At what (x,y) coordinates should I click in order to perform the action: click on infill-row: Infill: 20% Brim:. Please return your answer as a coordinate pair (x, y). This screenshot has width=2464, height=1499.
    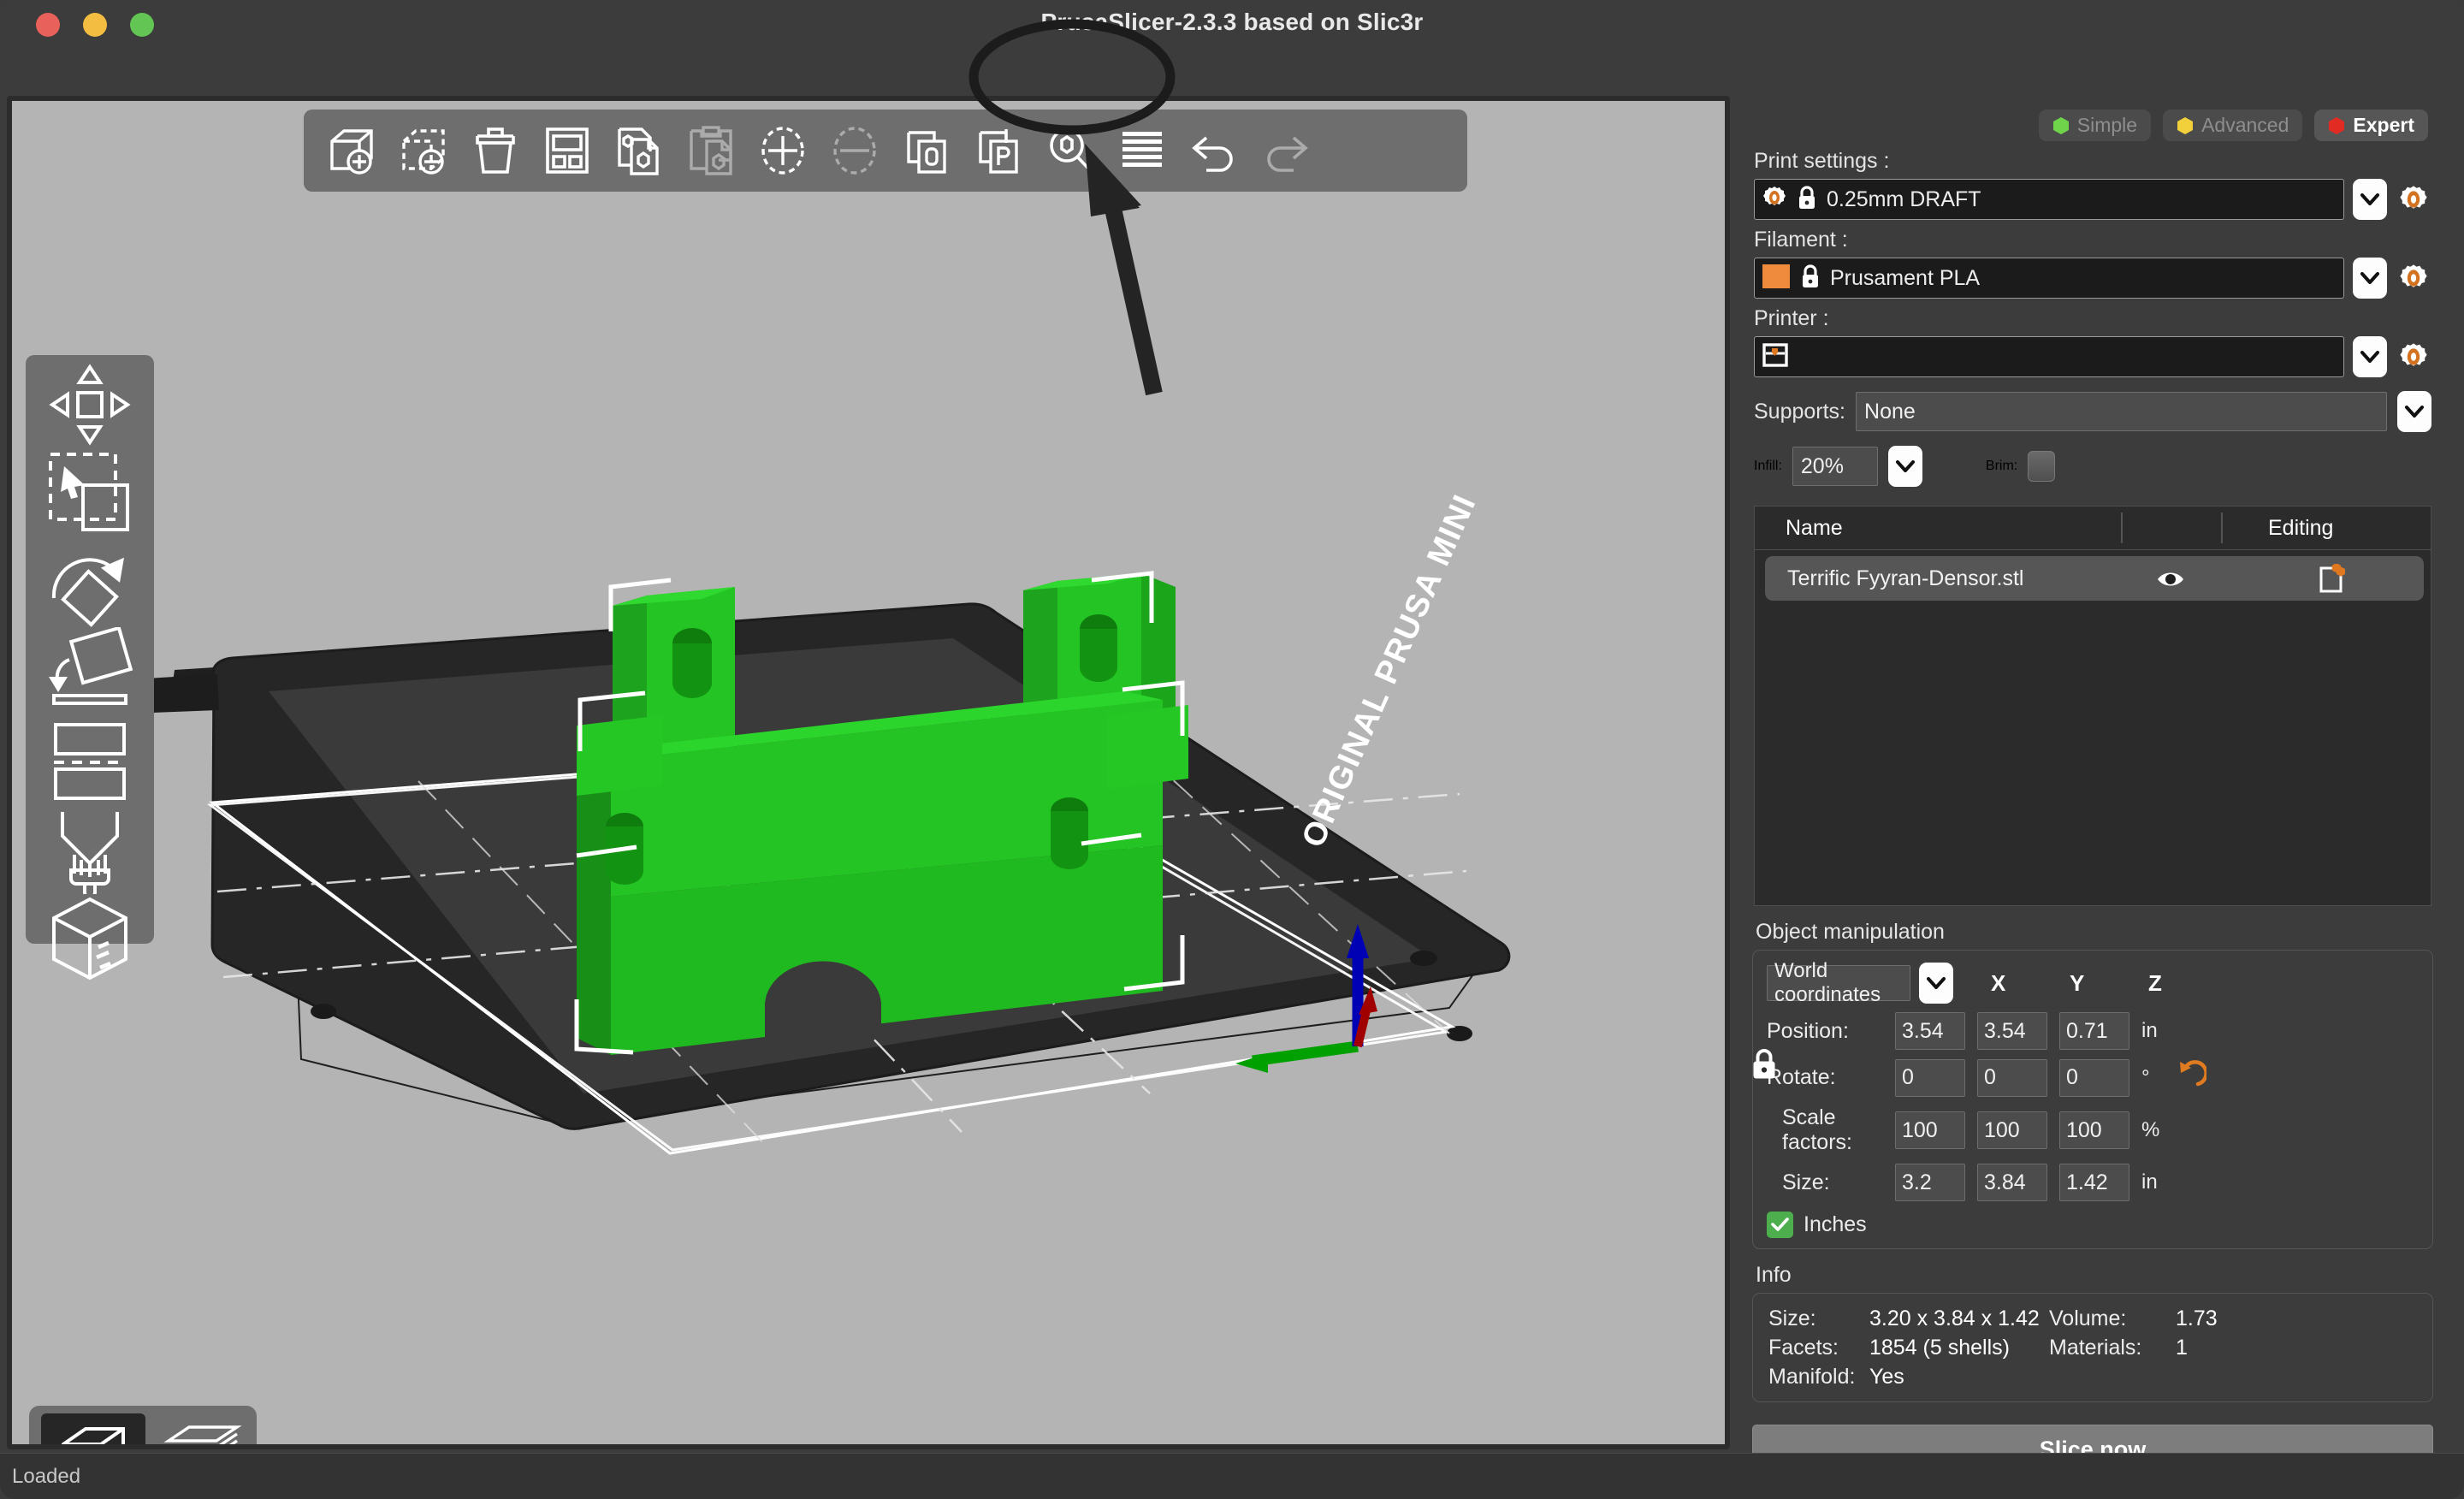
    Looking at the image, I should click on (2092, 466).